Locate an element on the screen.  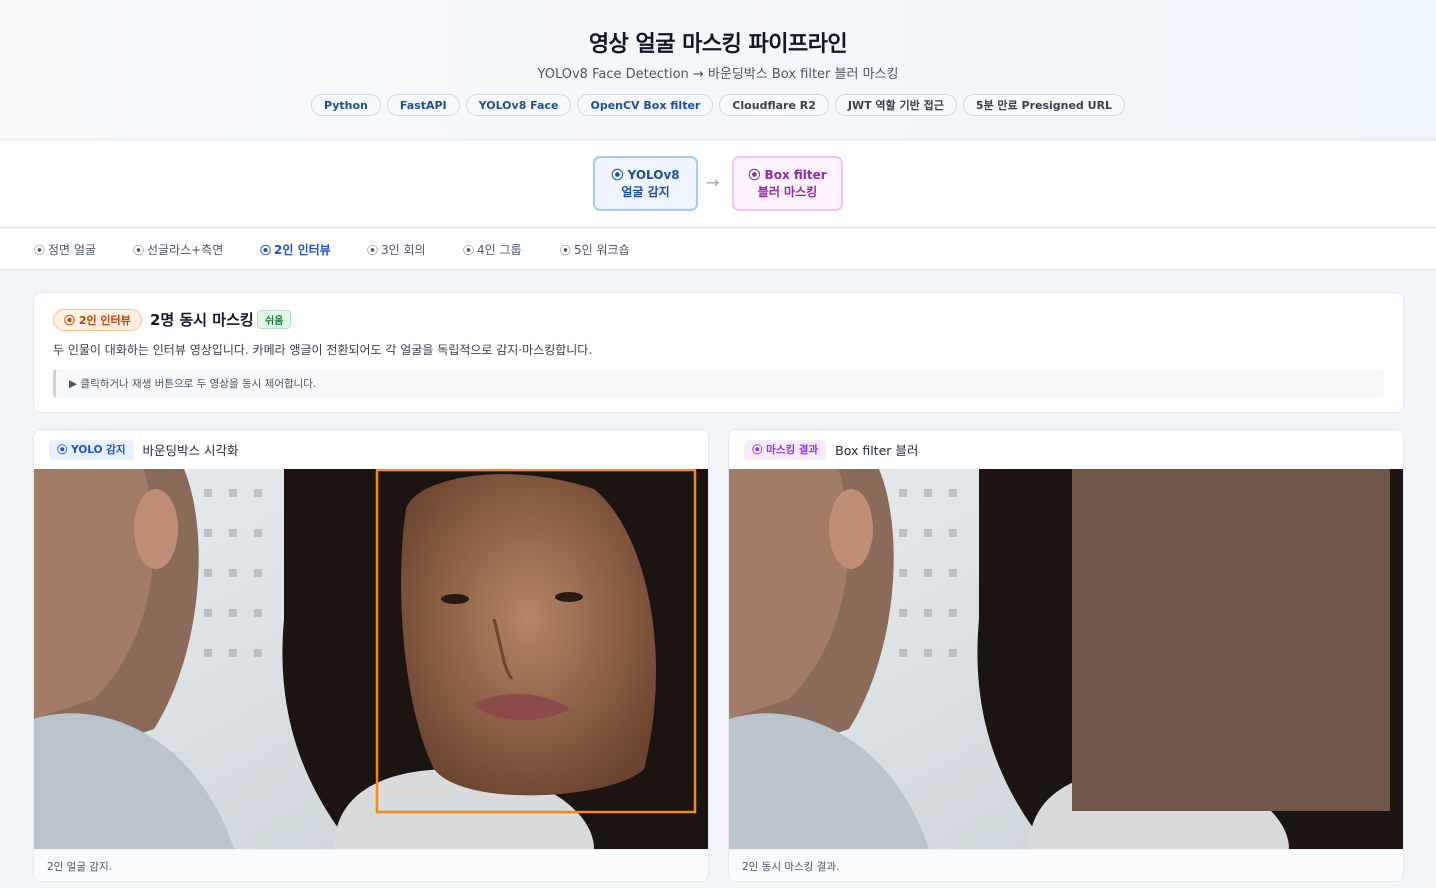
playback-hint: ▶ 클릭하거나 재생 버튼으로 두 영상을 동시 제어합니다. is located at coordinates (718, 383).